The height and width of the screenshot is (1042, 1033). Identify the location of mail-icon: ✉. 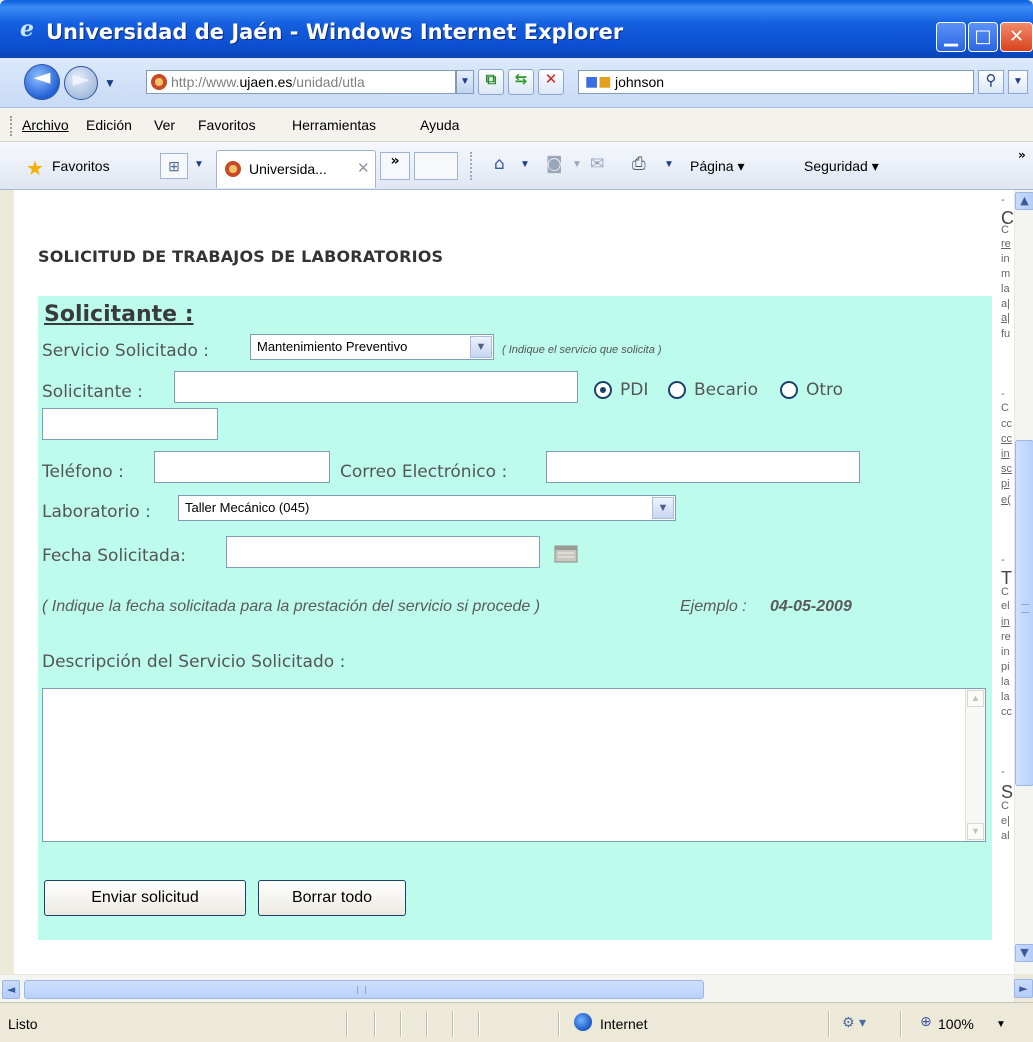
(597, 164).